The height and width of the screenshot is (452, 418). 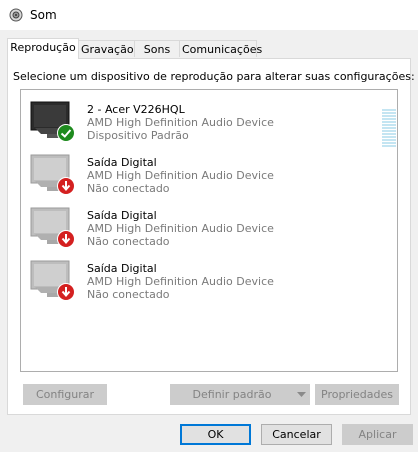 What do you see at coordinates (389, 128) in the screenshot?
I see `volume-meter` at bounding box center [389, 128].